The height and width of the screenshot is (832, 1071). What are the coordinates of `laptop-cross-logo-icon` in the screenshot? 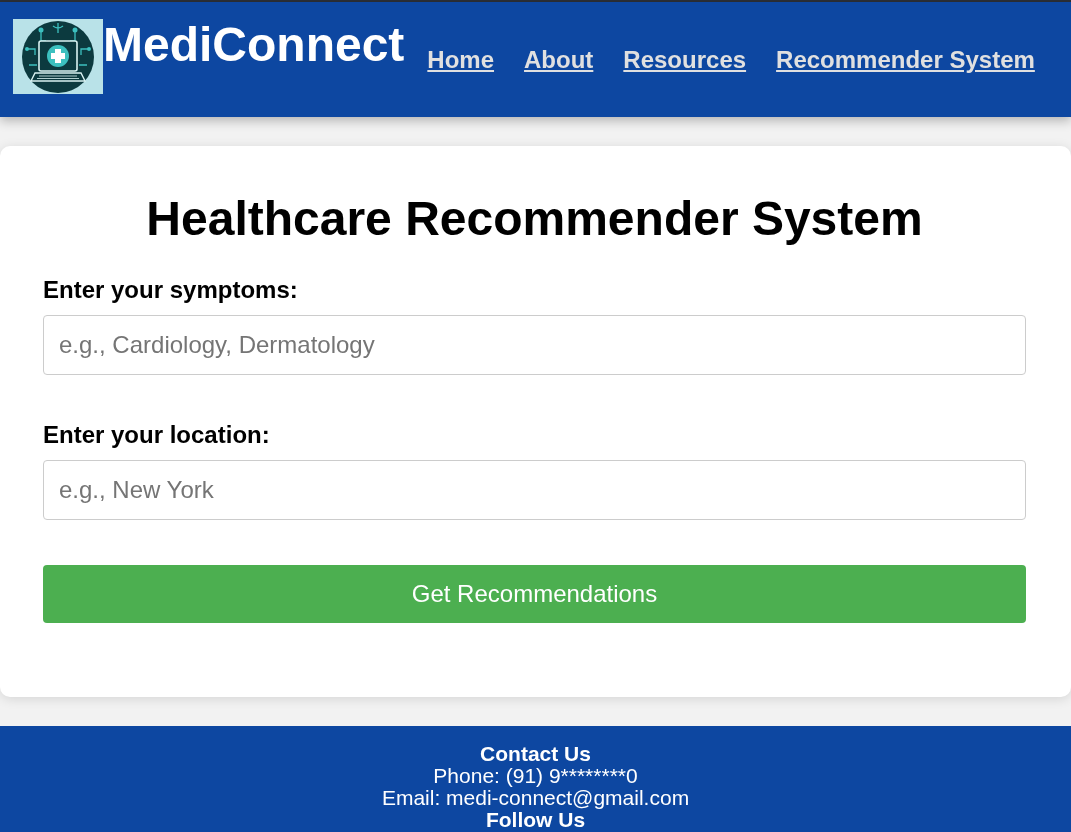 It's located at (58, 56).